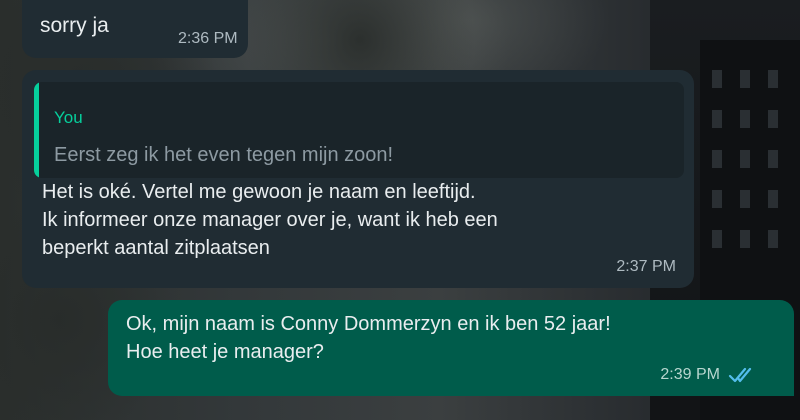 This screenshot has width=800, height=420. Describe the element at coordinates (36, 130) in the screenshot. I see `quote-accent-bar` at that location.